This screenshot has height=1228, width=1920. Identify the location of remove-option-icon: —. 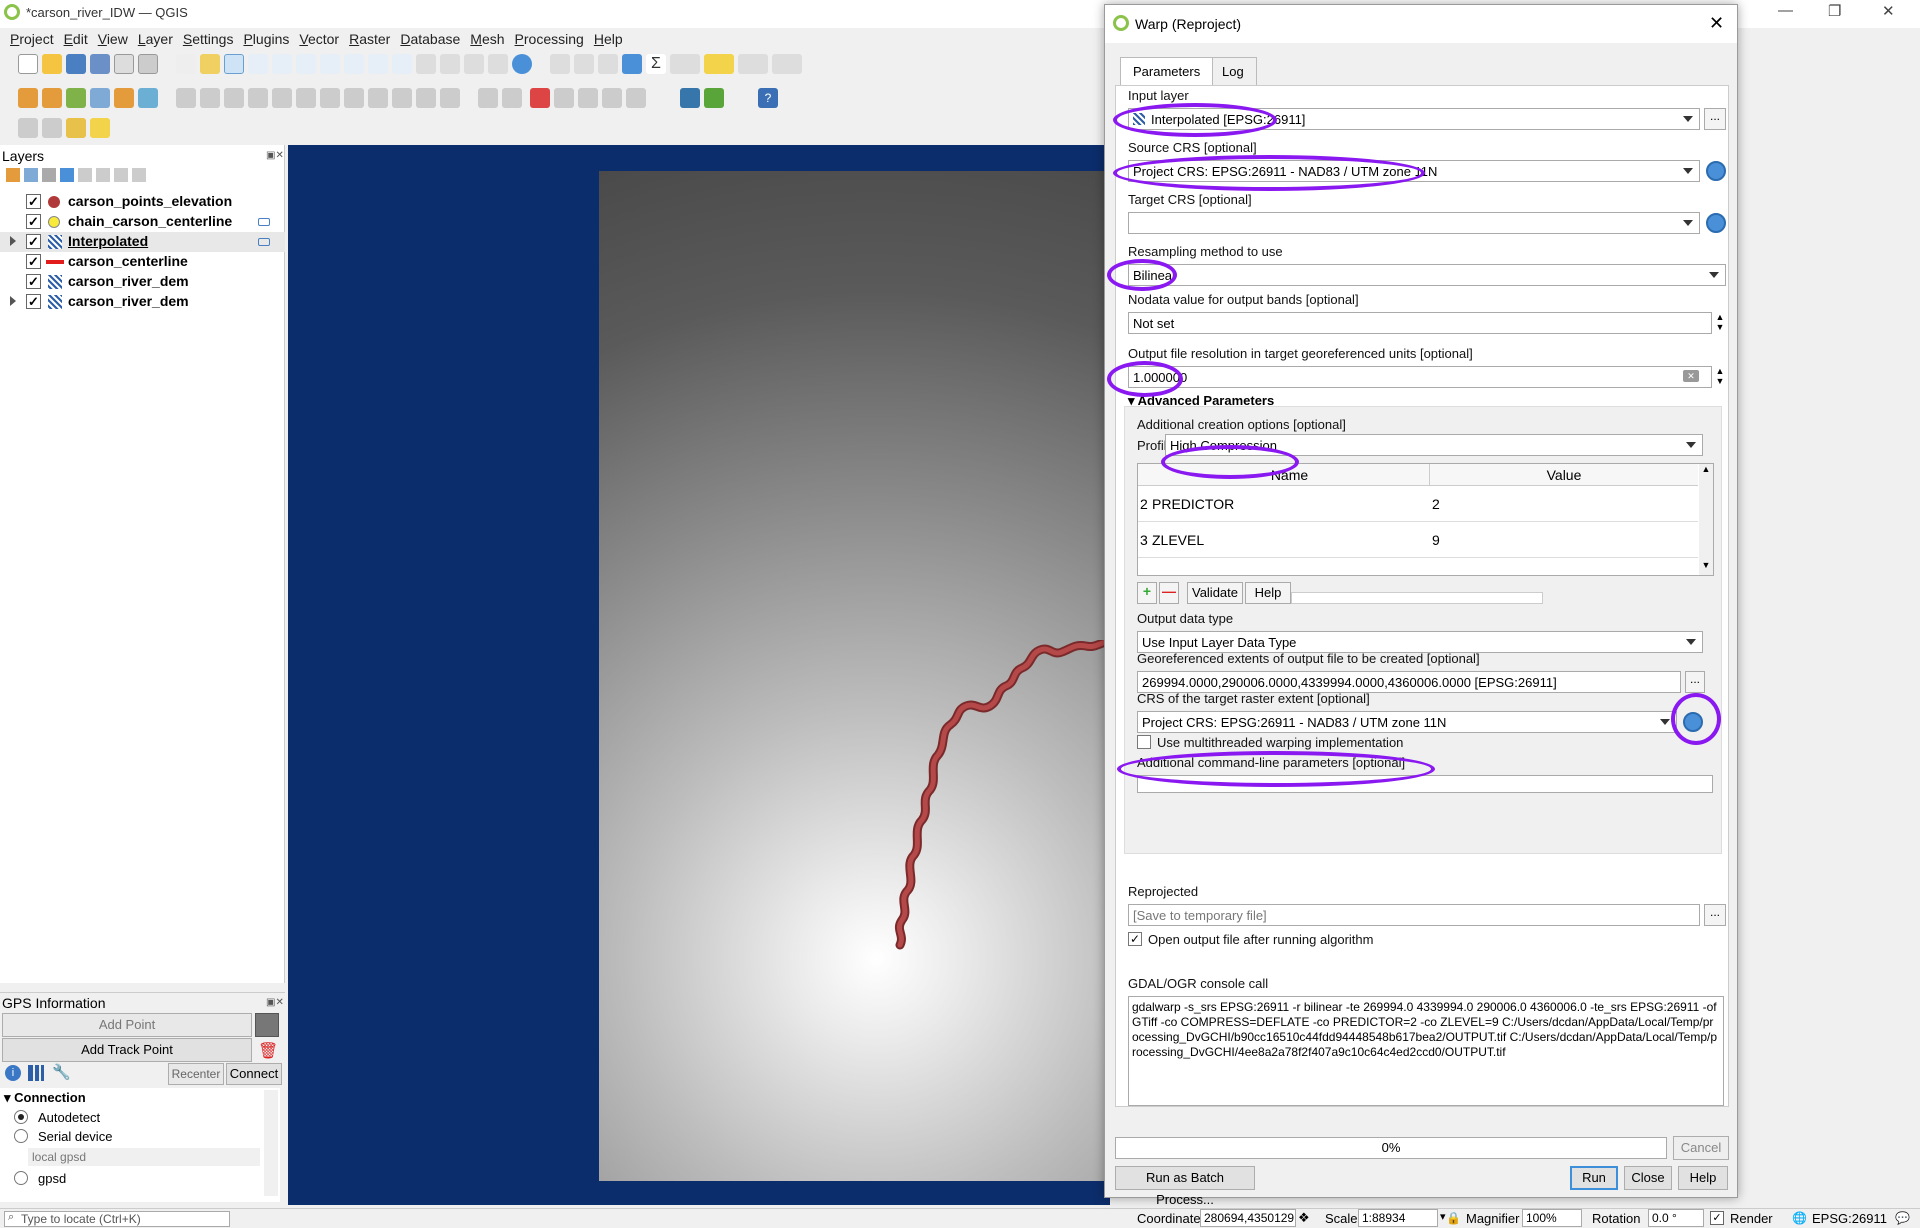
(1169, 593).